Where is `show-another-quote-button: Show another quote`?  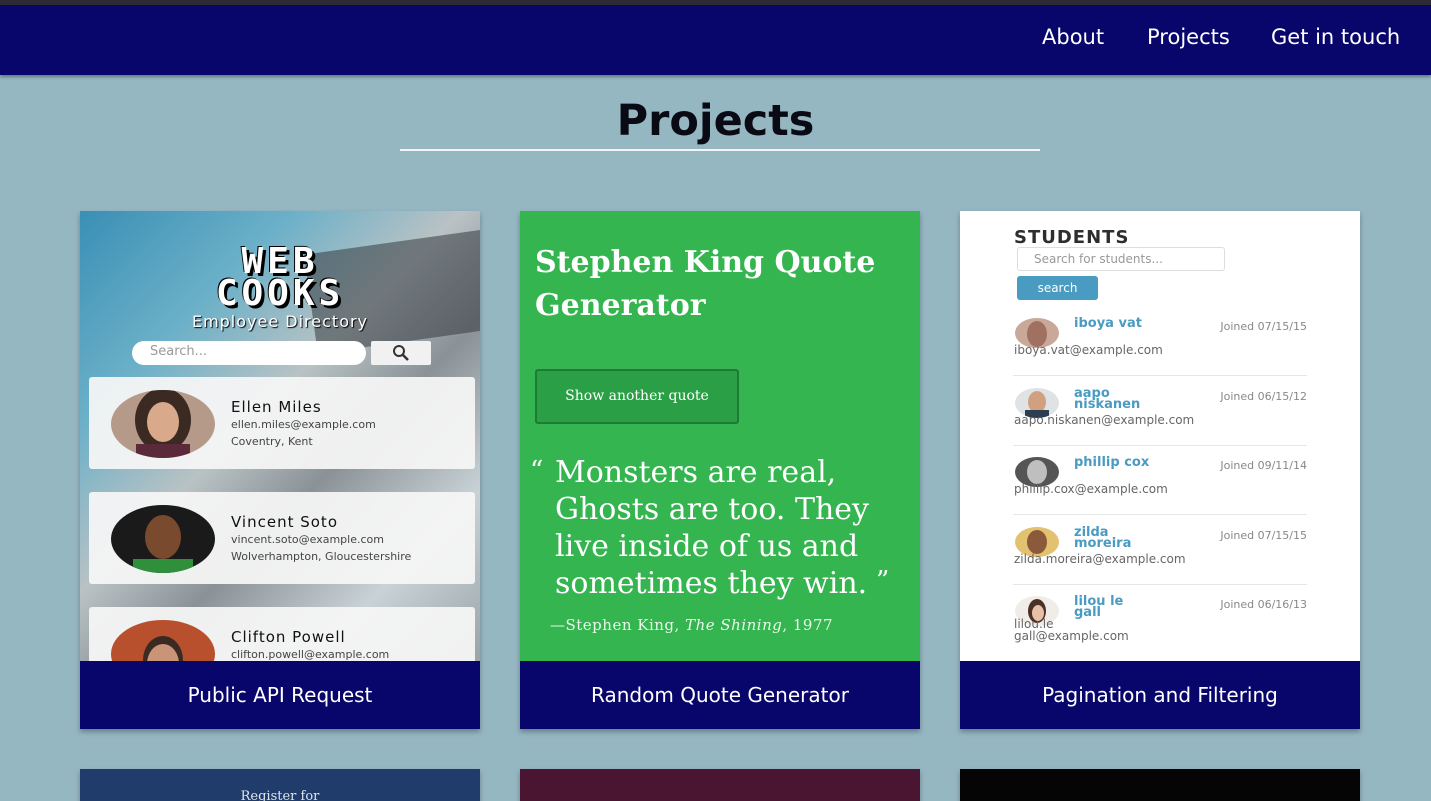 show-another-quote-button: Show another quote is located at coordinates (637, 396).